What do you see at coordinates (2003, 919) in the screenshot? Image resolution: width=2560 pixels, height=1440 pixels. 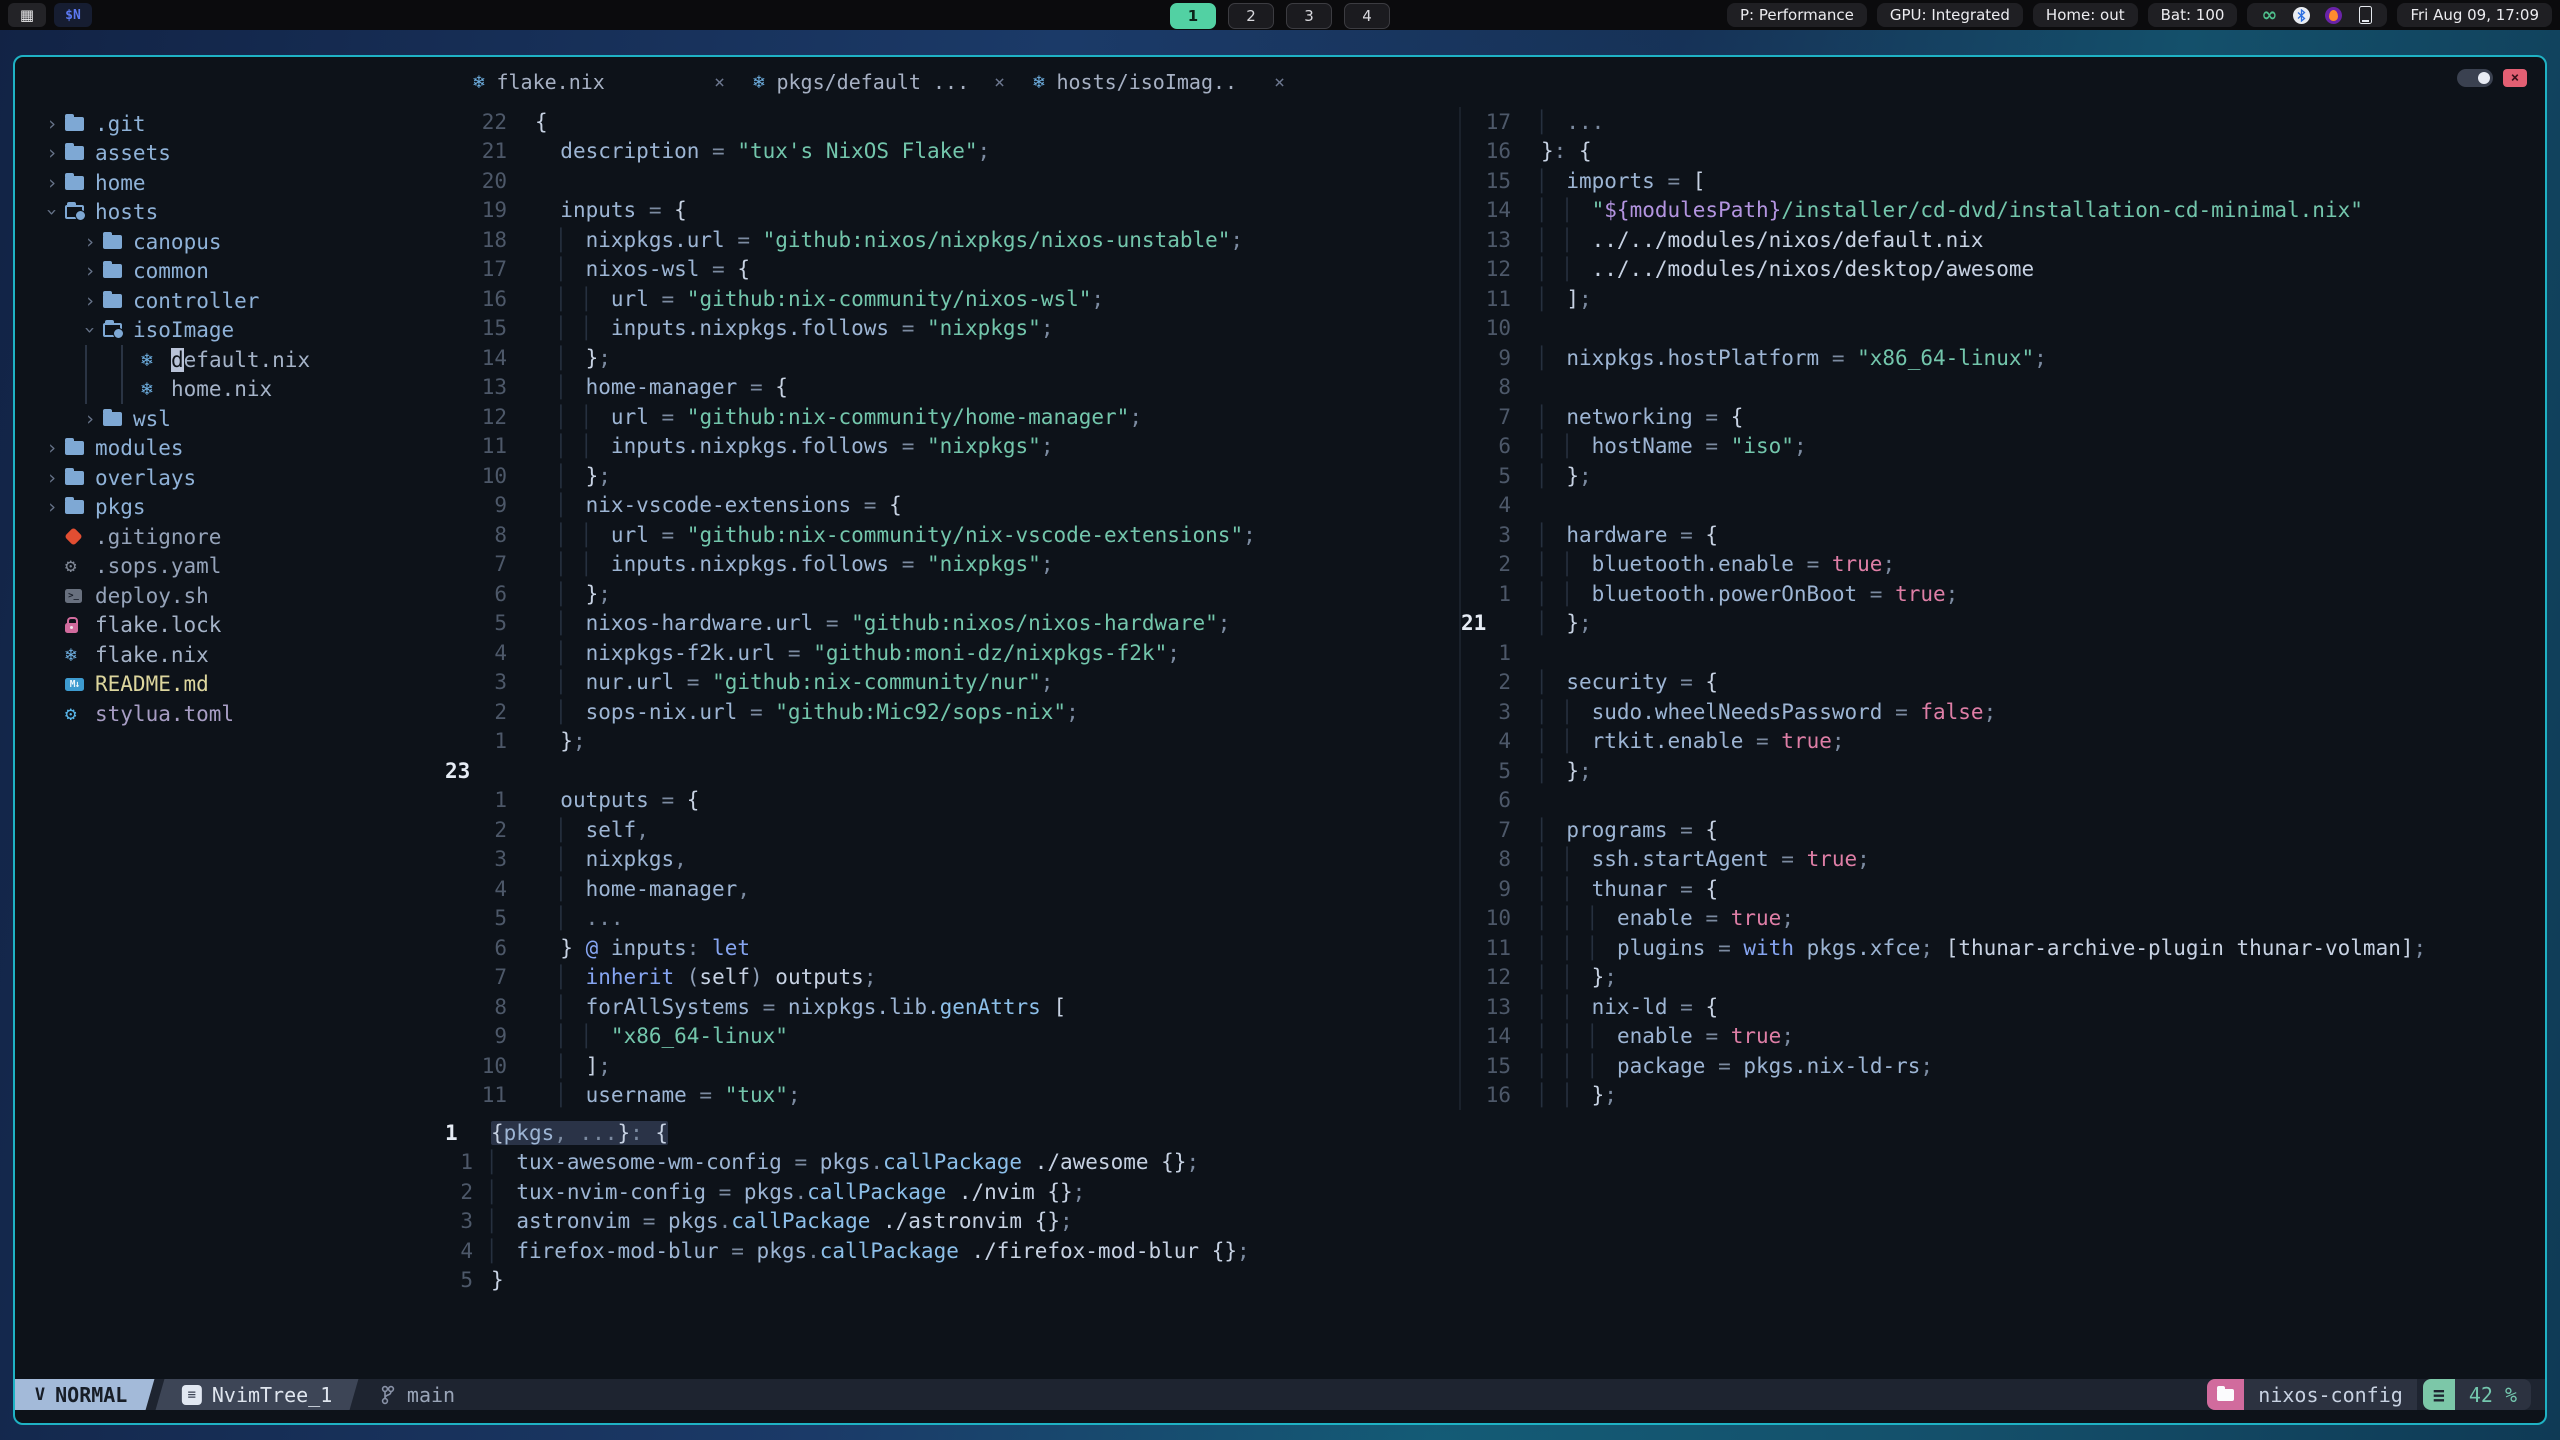 I see `code-line: 10 ▏ ▏ ▏ enable = true;` at bounding box center [2003, 919].